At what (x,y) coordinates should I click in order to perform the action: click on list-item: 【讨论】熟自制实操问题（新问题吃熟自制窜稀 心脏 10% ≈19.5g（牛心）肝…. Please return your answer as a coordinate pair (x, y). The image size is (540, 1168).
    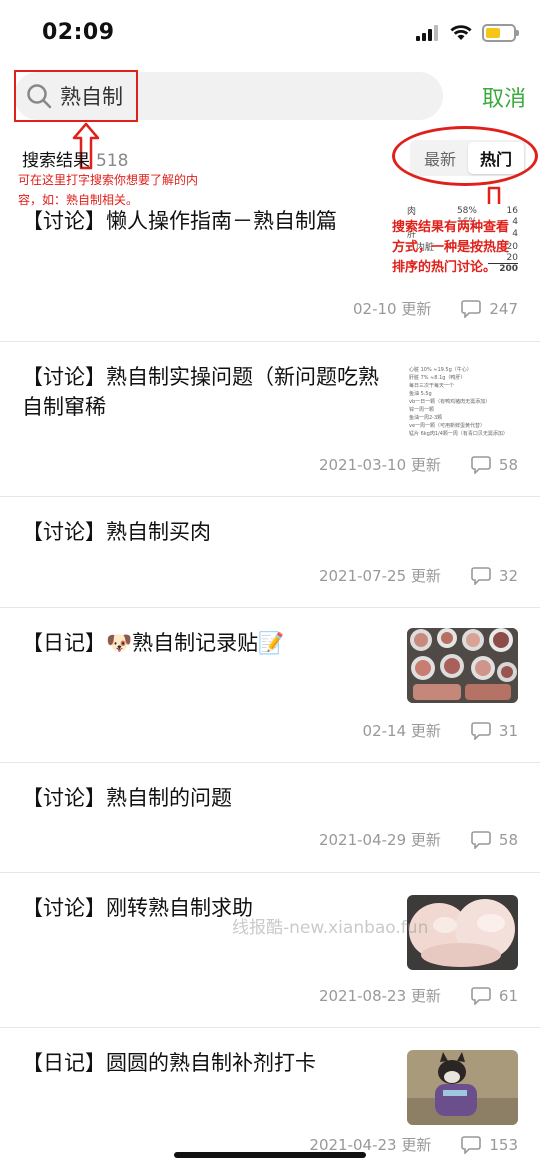
    Looking at the image, I should click on (270, 419).